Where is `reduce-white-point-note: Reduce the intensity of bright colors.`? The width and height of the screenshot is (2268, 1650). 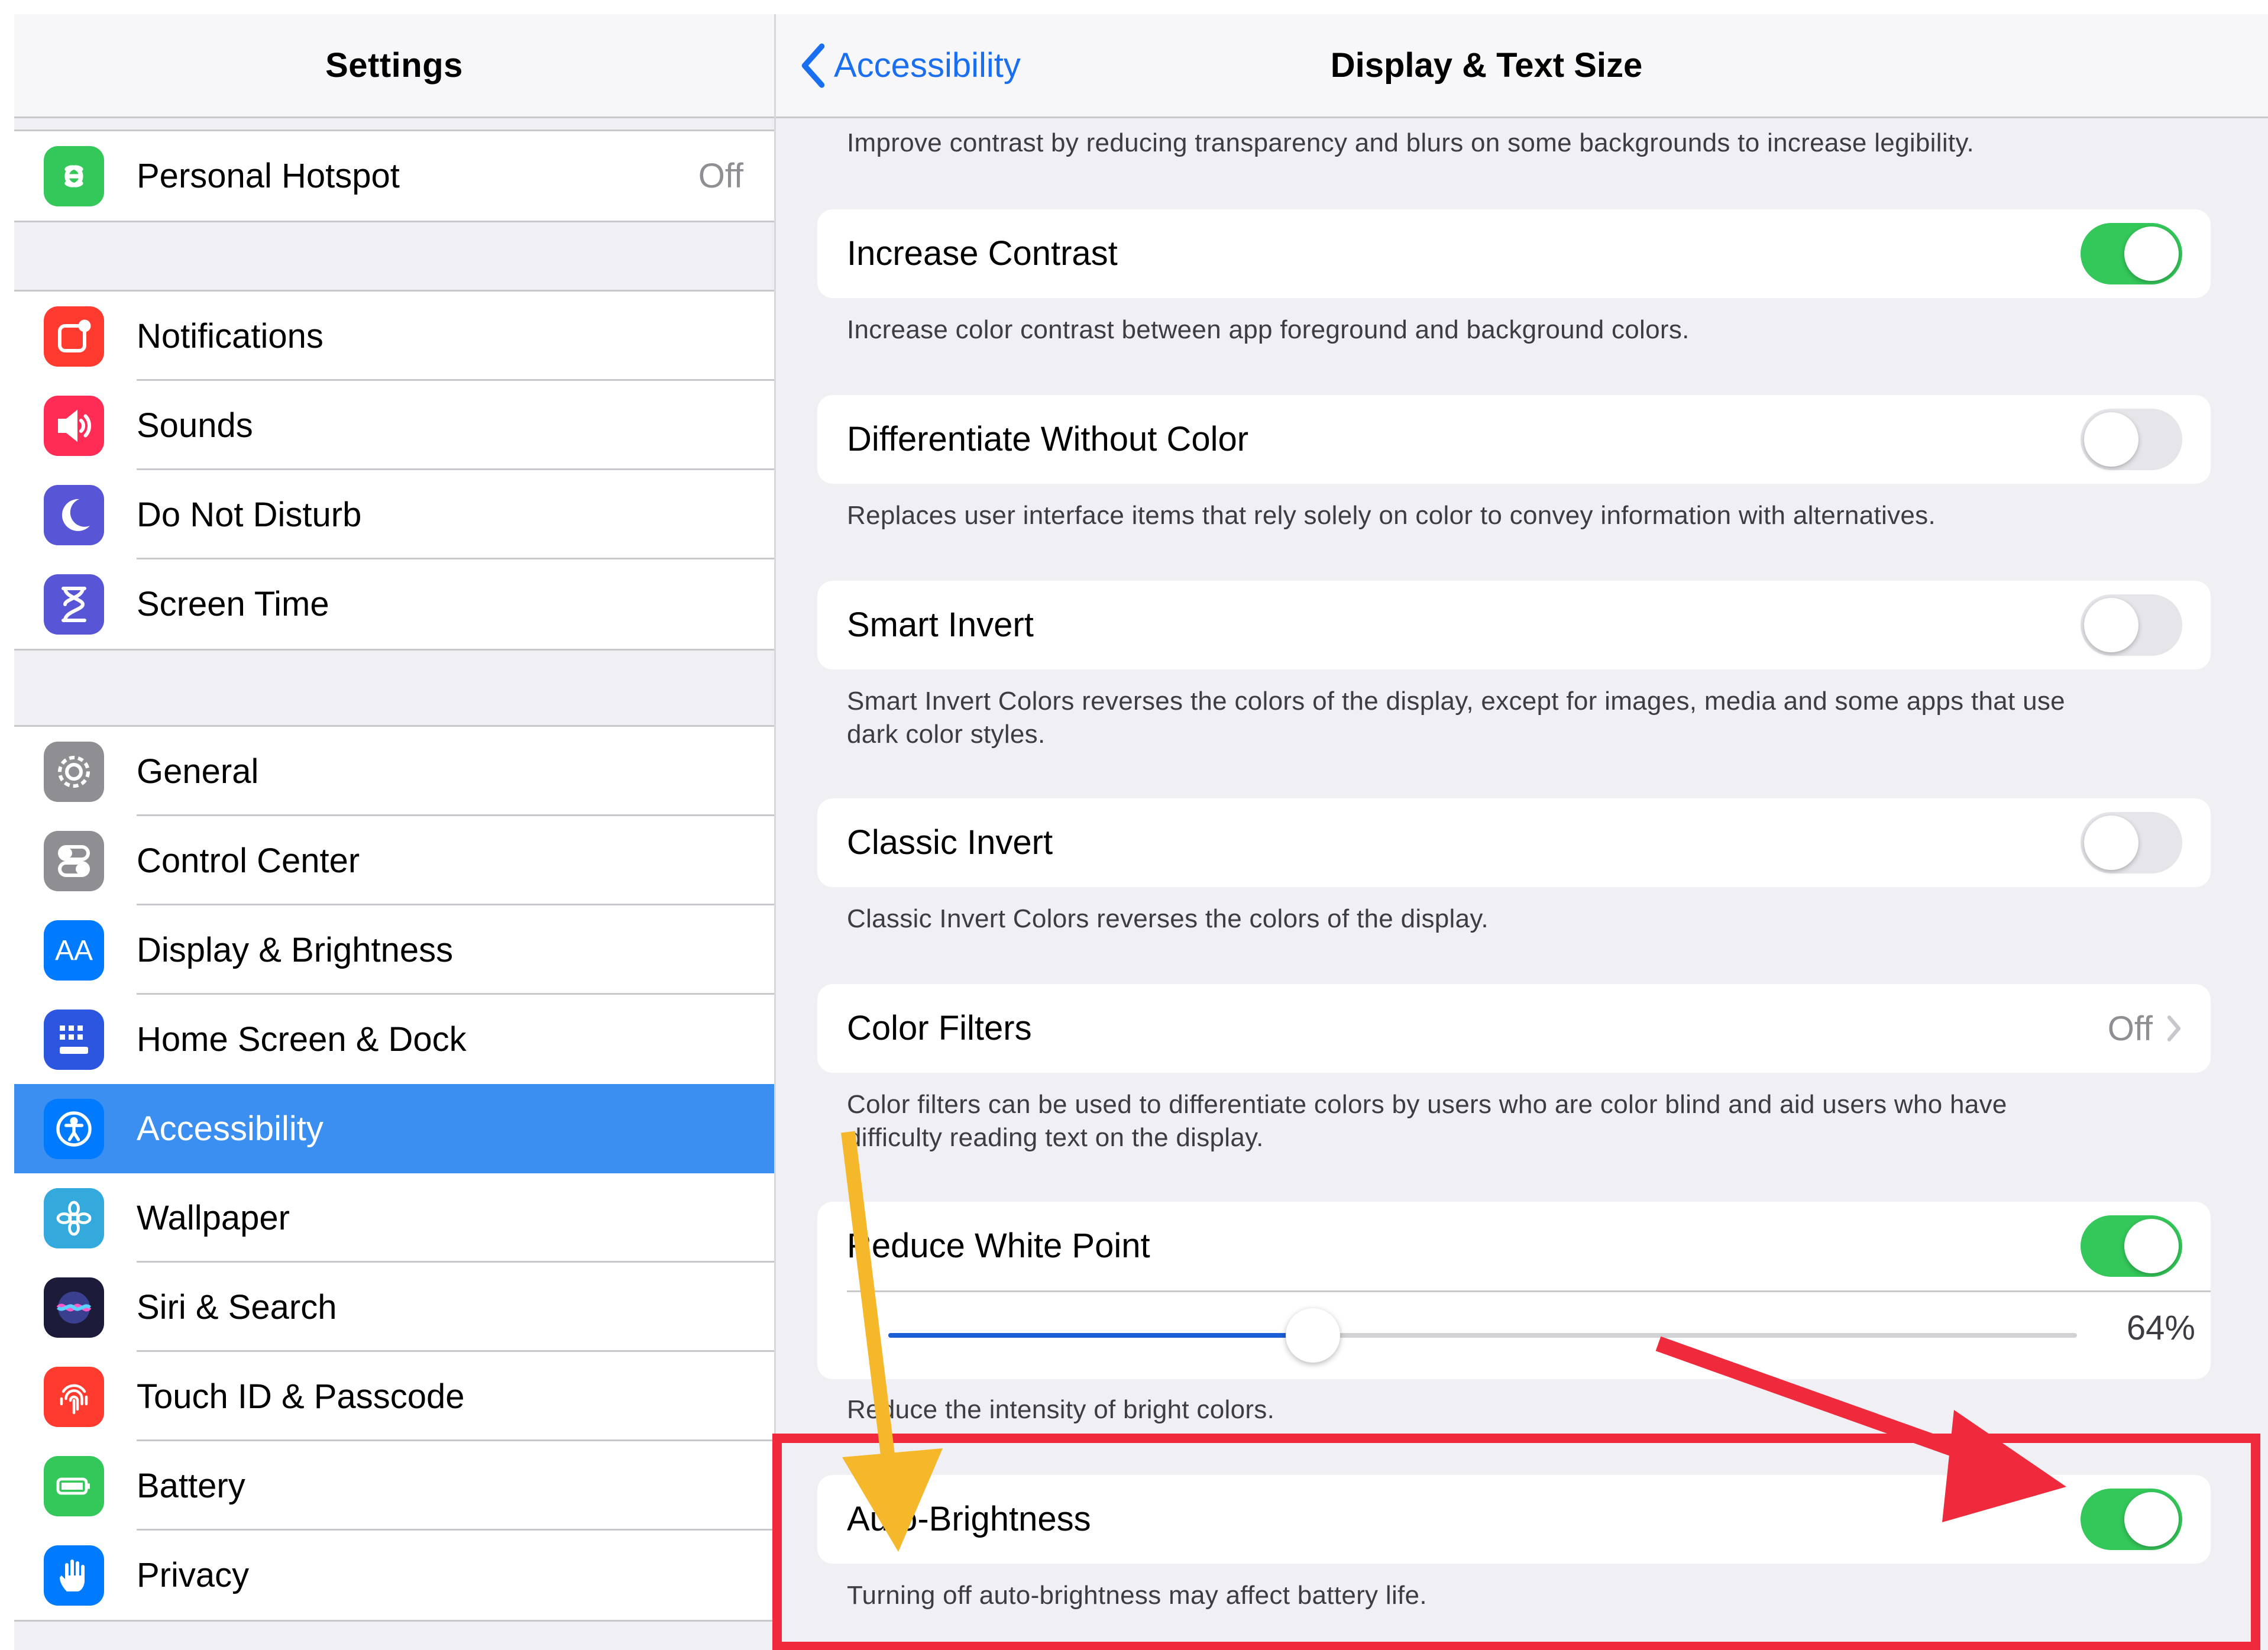
reduce-white-point-note: Reduce the intensity of bright colors. is located at coordinates (1061, 1410).